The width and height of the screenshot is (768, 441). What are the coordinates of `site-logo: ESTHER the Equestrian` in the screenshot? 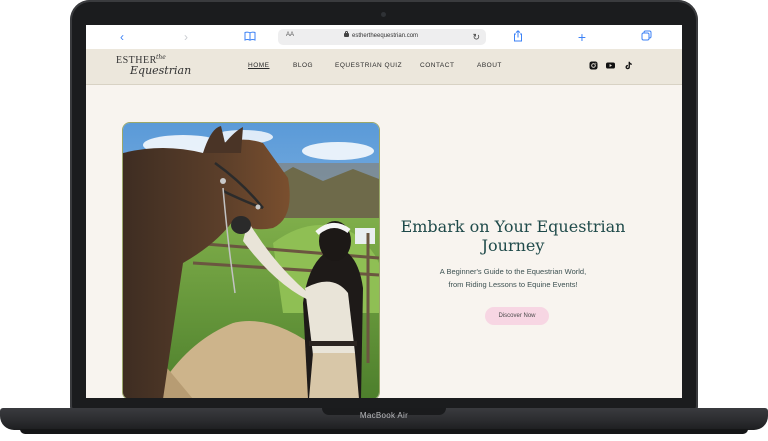 It's located at (153, 66).